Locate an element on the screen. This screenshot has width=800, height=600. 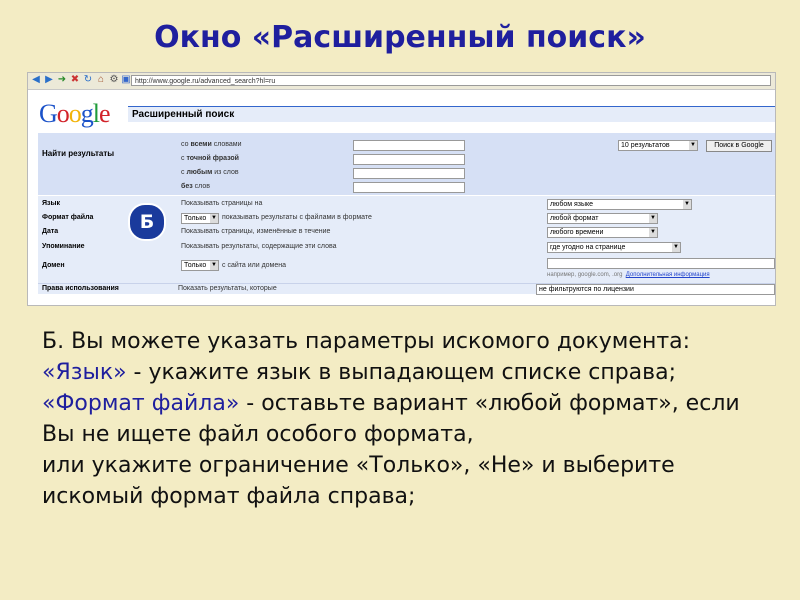
any-words-input is located at coordinates (409, 173).